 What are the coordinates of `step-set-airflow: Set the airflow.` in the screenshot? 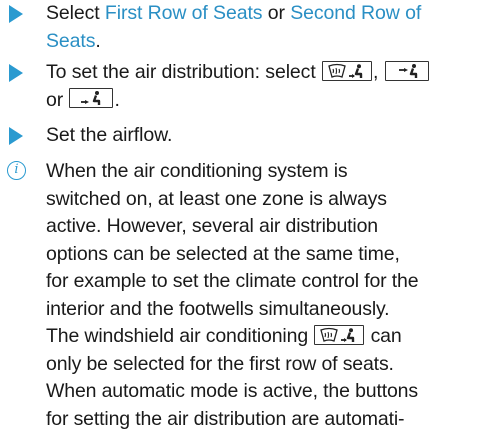 It's located at (240, 136).